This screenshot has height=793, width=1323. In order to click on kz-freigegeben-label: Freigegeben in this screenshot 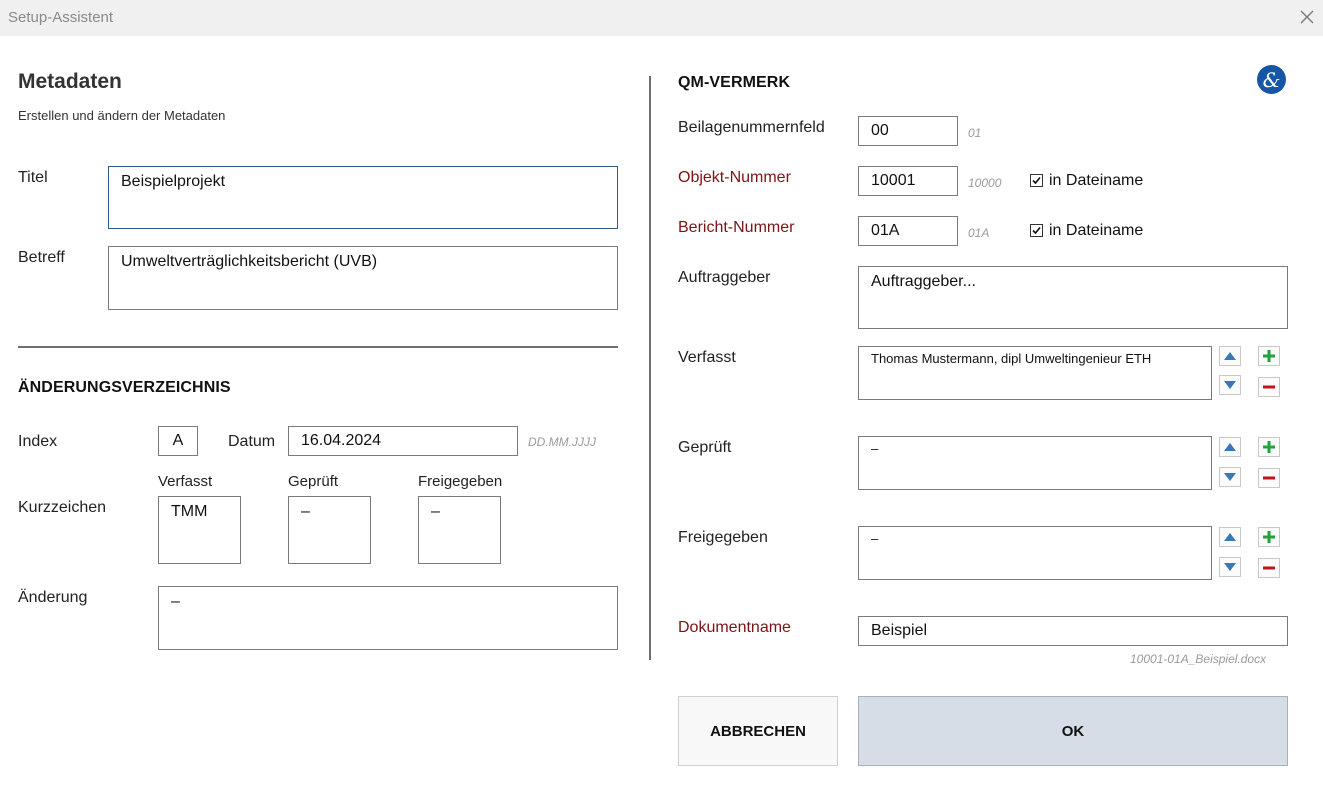, I will do `click(460, 481)`.